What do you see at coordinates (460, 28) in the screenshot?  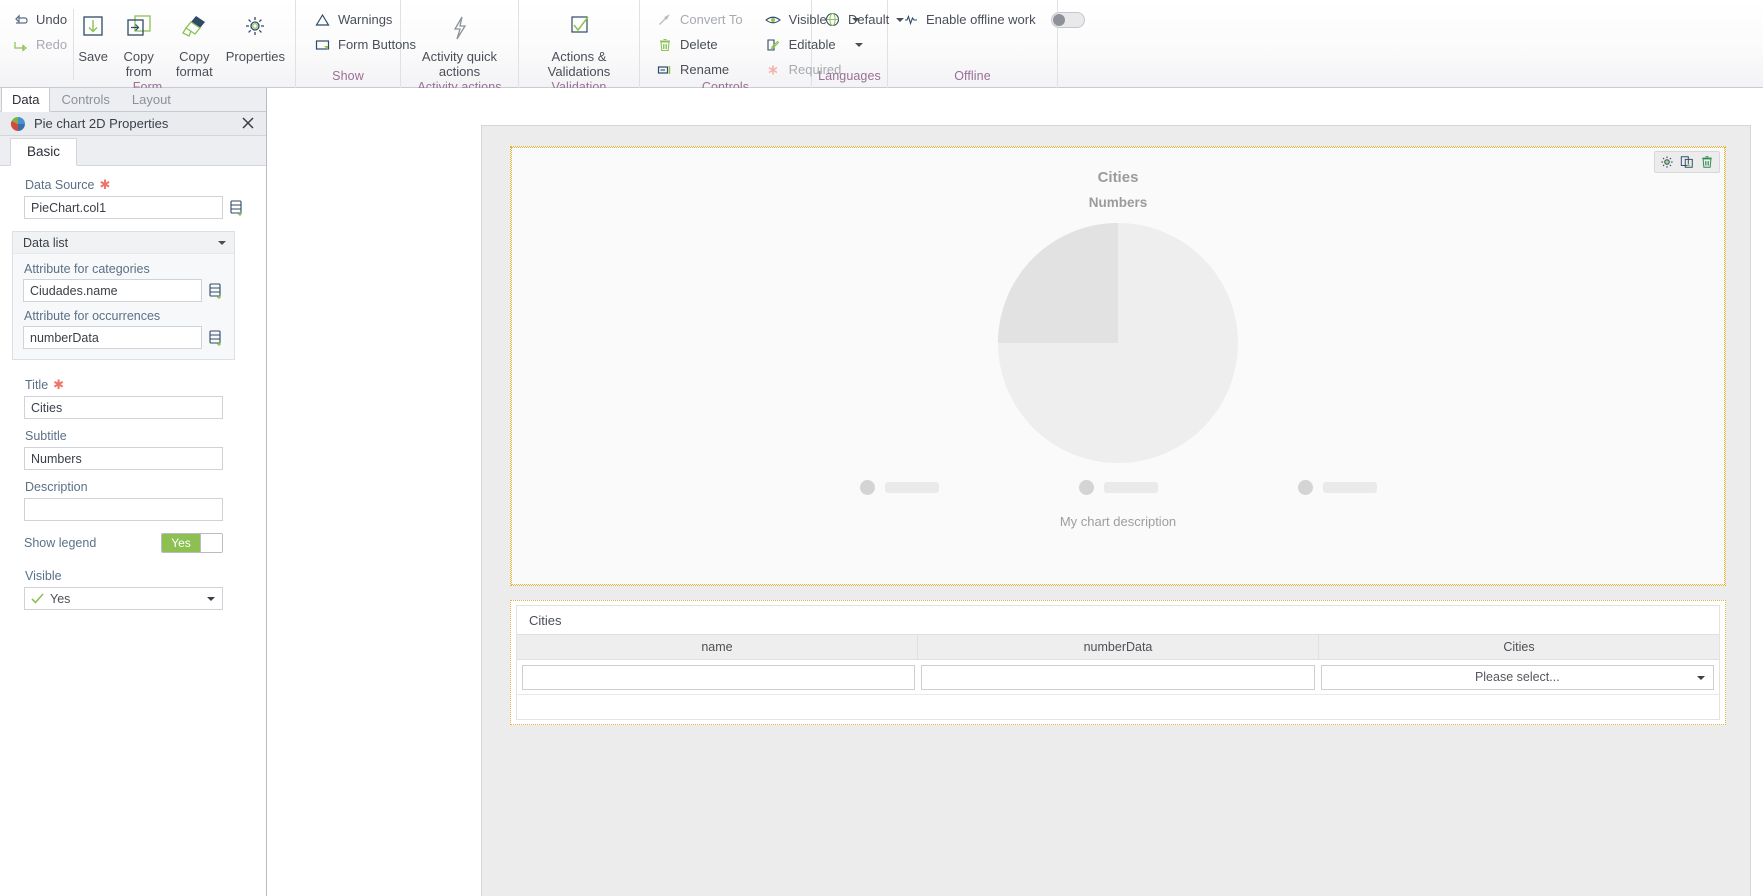 I see `lightning-bolt-icon` at bounding box center [460, 28].